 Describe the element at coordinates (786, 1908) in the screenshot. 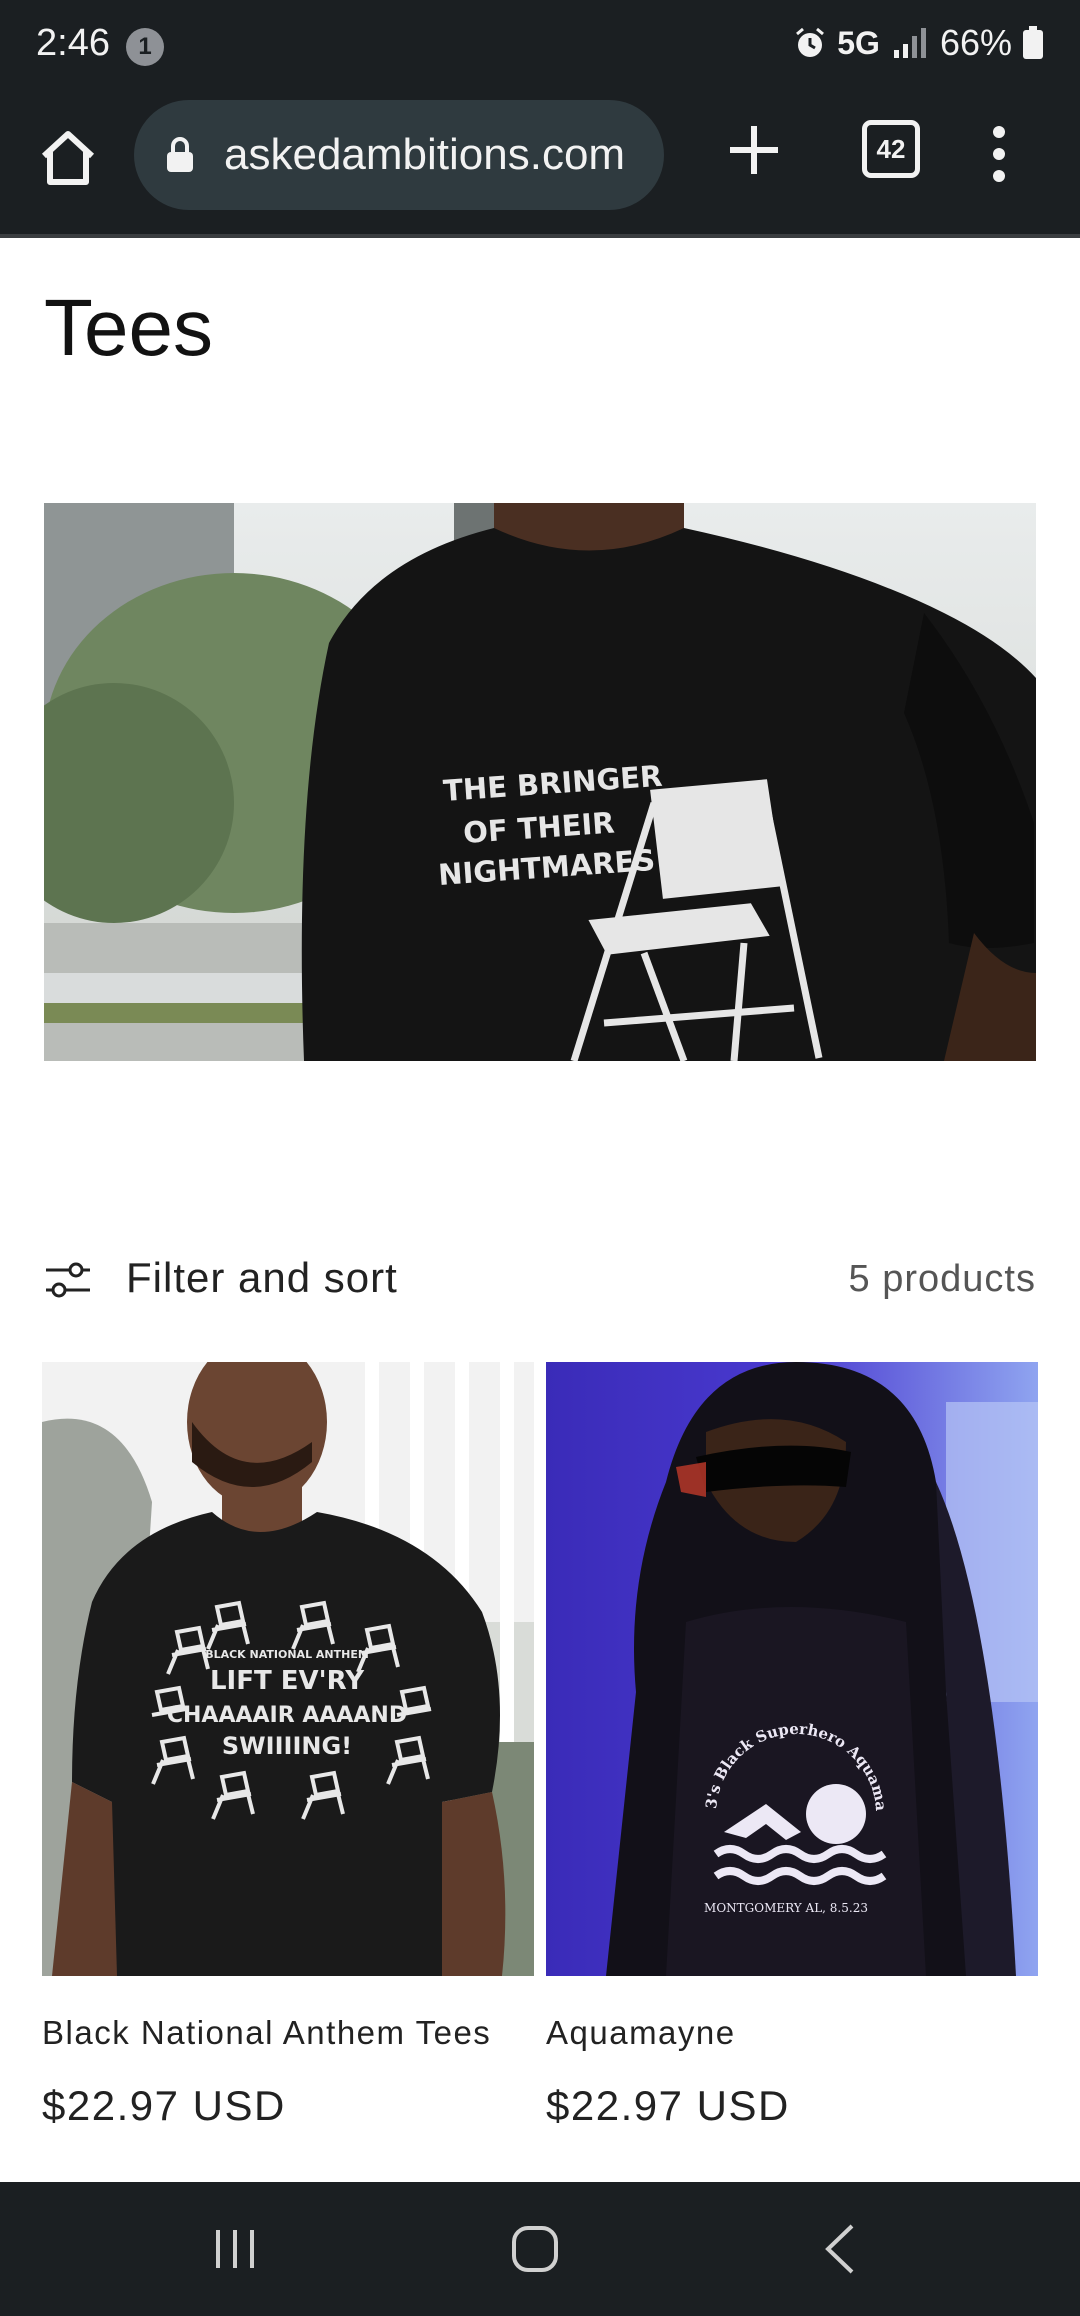

I see `aquamayne-shirt-bottom-text: MONTGOMERY AL, 8.5.23` at that location.